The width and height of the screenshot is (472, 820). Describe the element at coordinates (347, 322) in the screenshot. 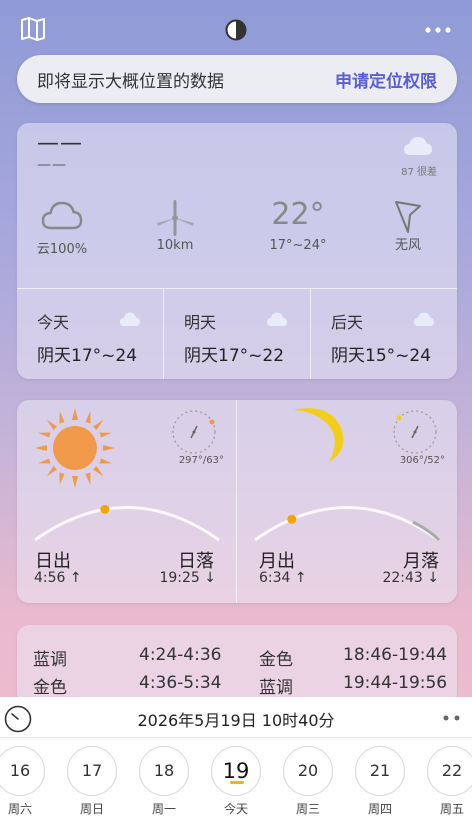

I see `forecast-day: 后天` at that location.